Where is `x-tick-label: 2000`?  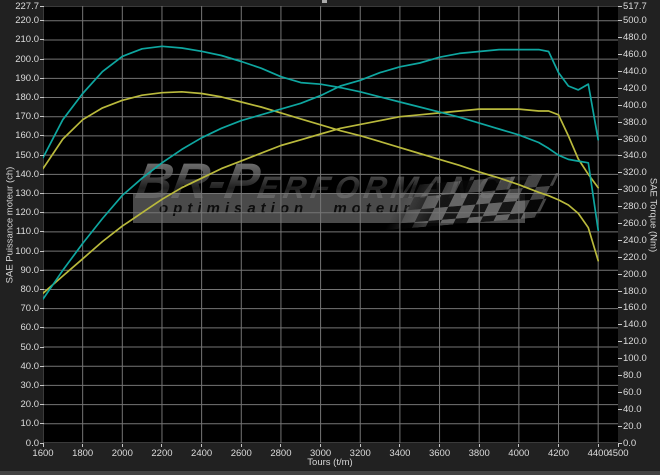
x-tick-label: 2000 is located at coordinates (122, 453).